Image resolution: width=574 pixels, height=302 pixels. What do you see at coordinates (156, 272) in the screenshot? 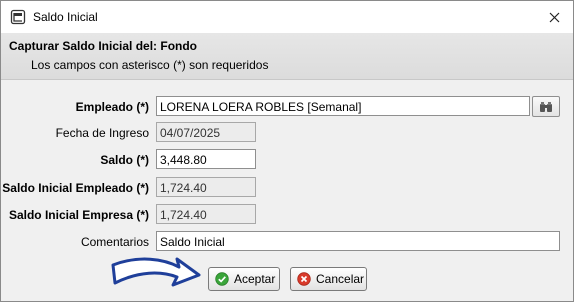
I see `pointing-arrow-icon` at bounding box center [156, 272].